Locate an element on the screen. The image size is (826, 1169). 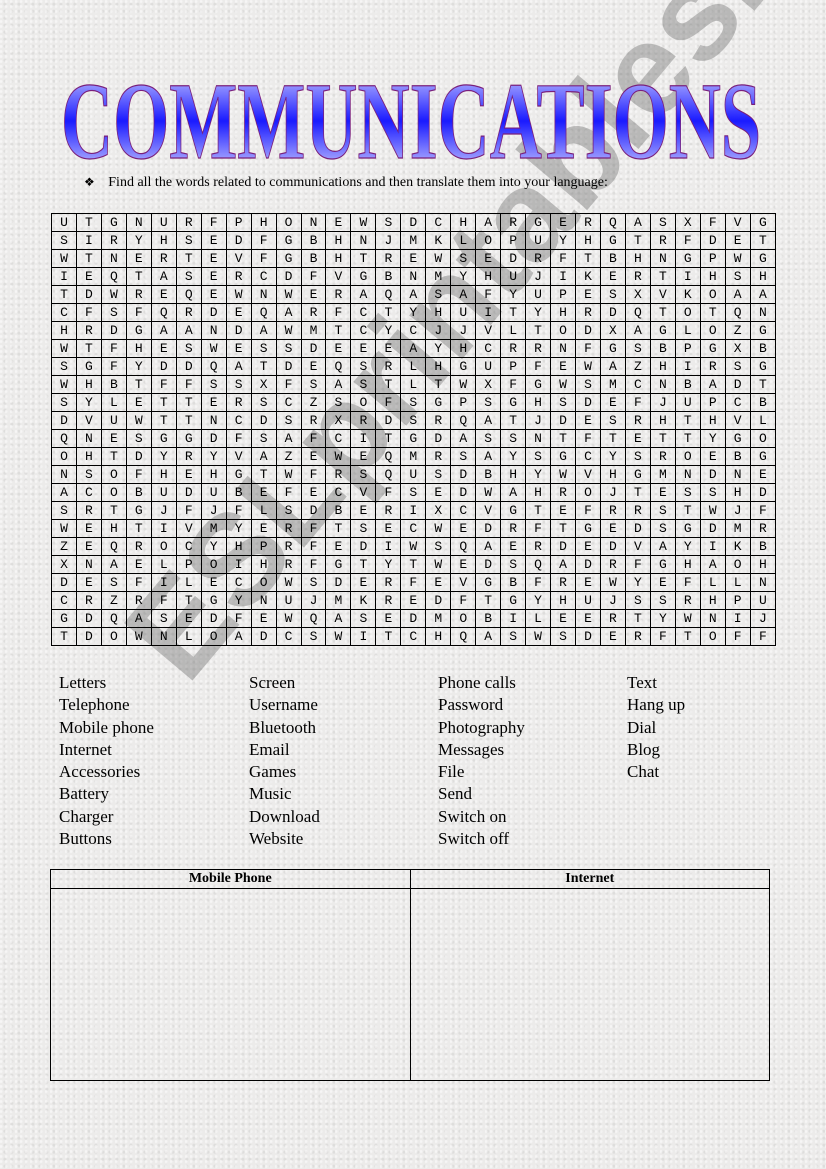
grid-cell: I is located at coordinates (88, 240).